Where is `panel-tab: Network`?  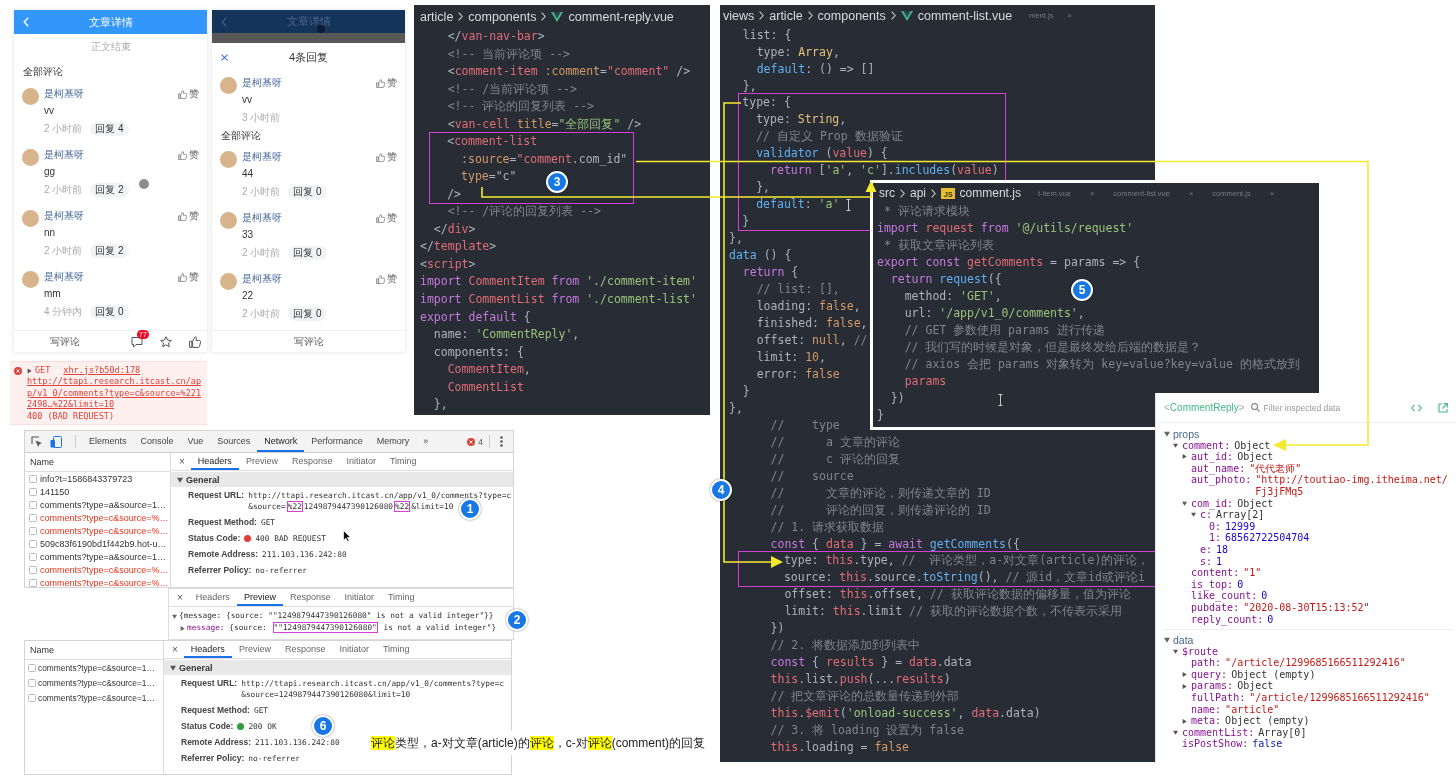 panel-tab: Network is located at coordinates (281, 441).